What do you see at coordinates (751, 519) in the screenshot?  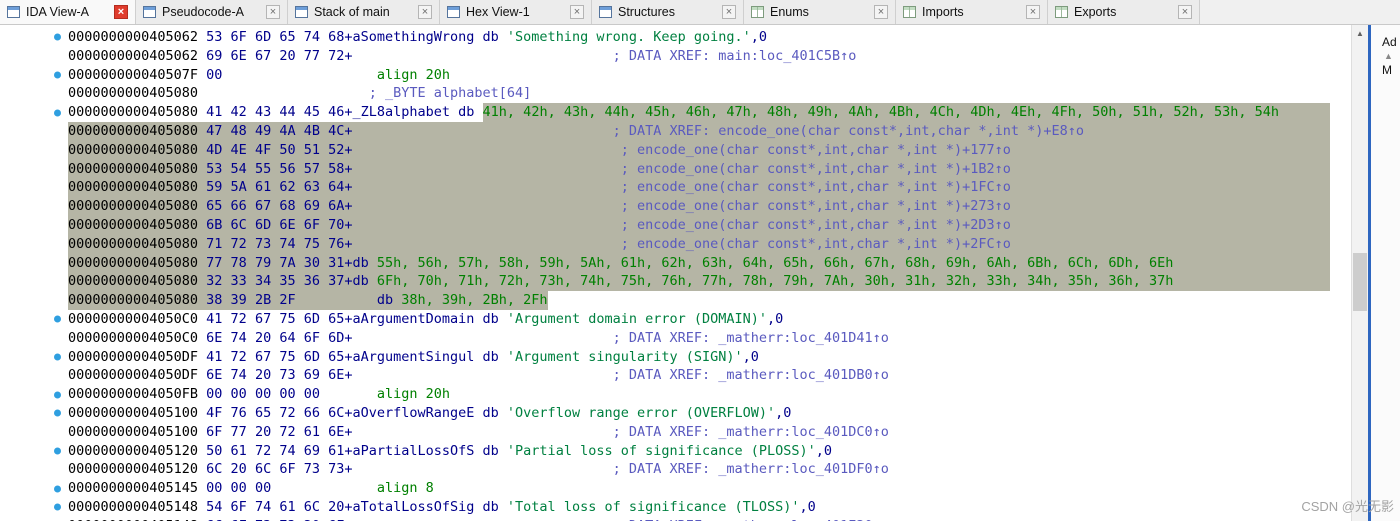 I see `comment: ; DATA XREF: _matherr:loc_401E20↑o` at bounding box center [751, 519].